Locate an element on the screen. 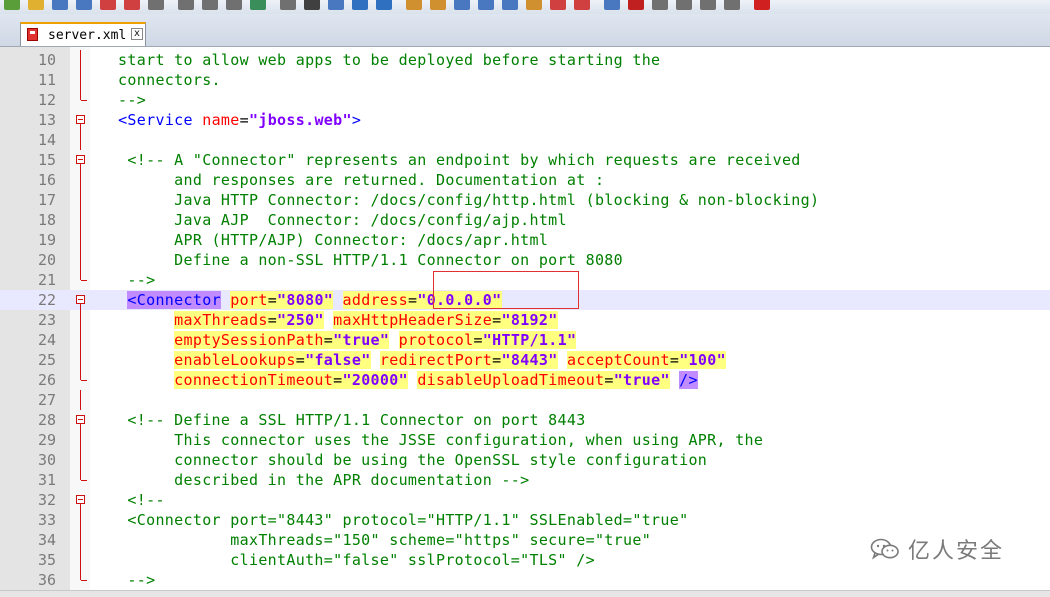 This screenshot has width=1050, height=597. code-line: 14 is located at coordinates (525, 140).